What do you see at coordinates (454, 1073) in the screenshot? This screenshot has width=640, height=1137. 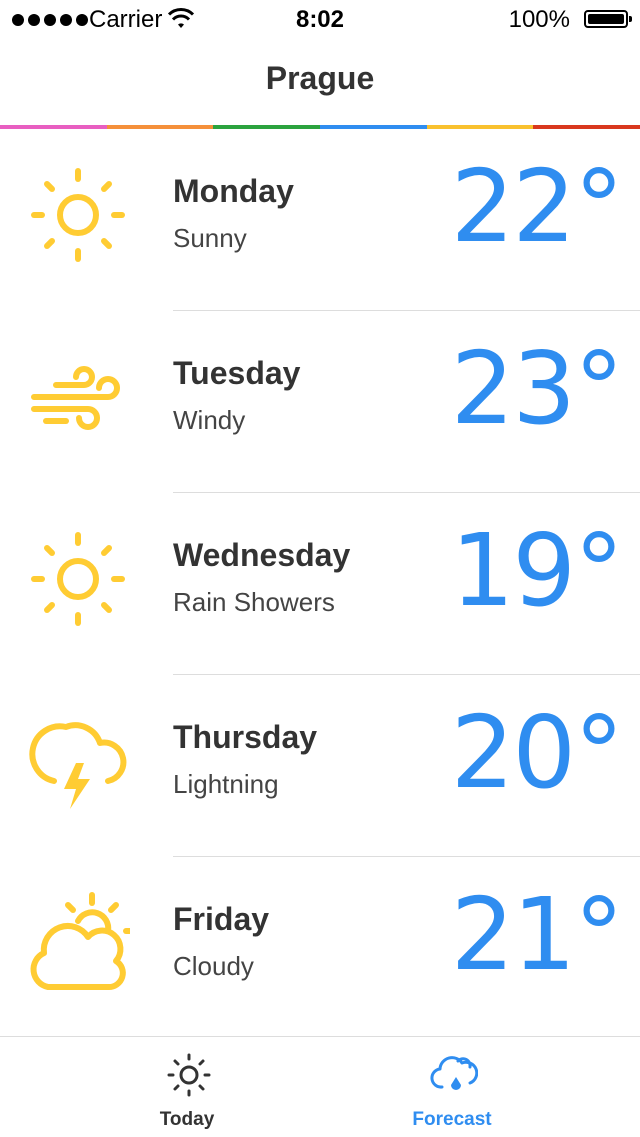 I see `cloud-rain-icon` at bounding box center [454, 1073].